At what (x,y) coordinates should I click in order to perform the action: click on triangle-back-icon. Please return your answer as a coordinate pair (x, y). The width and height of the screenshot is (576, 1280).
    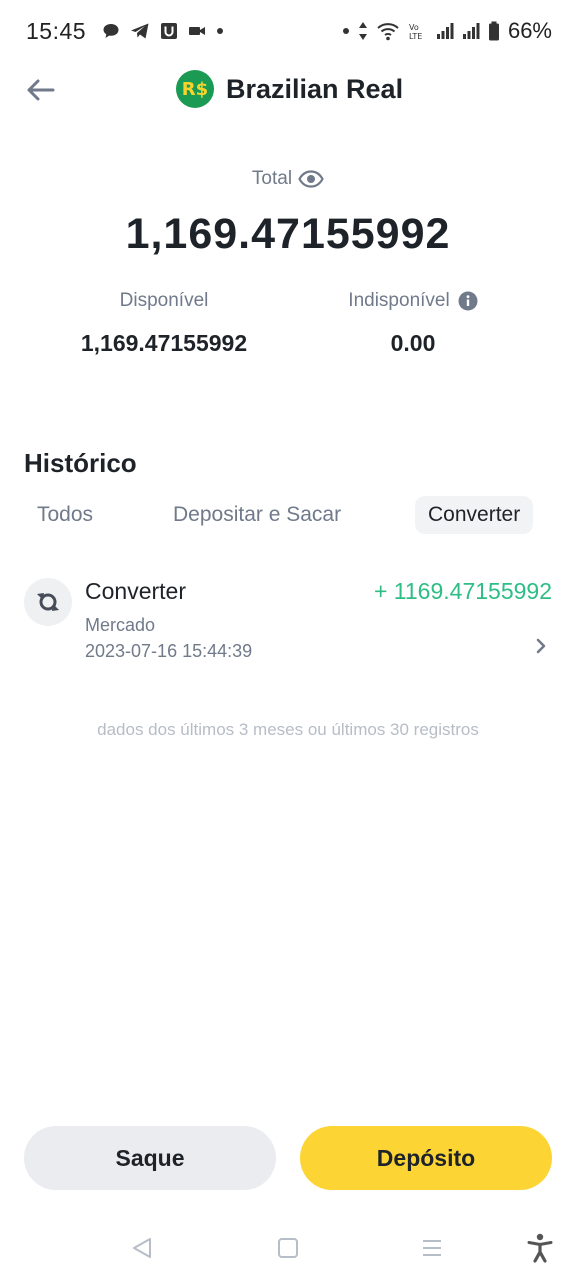
    Looking at the image, I should click on (142, 1248).